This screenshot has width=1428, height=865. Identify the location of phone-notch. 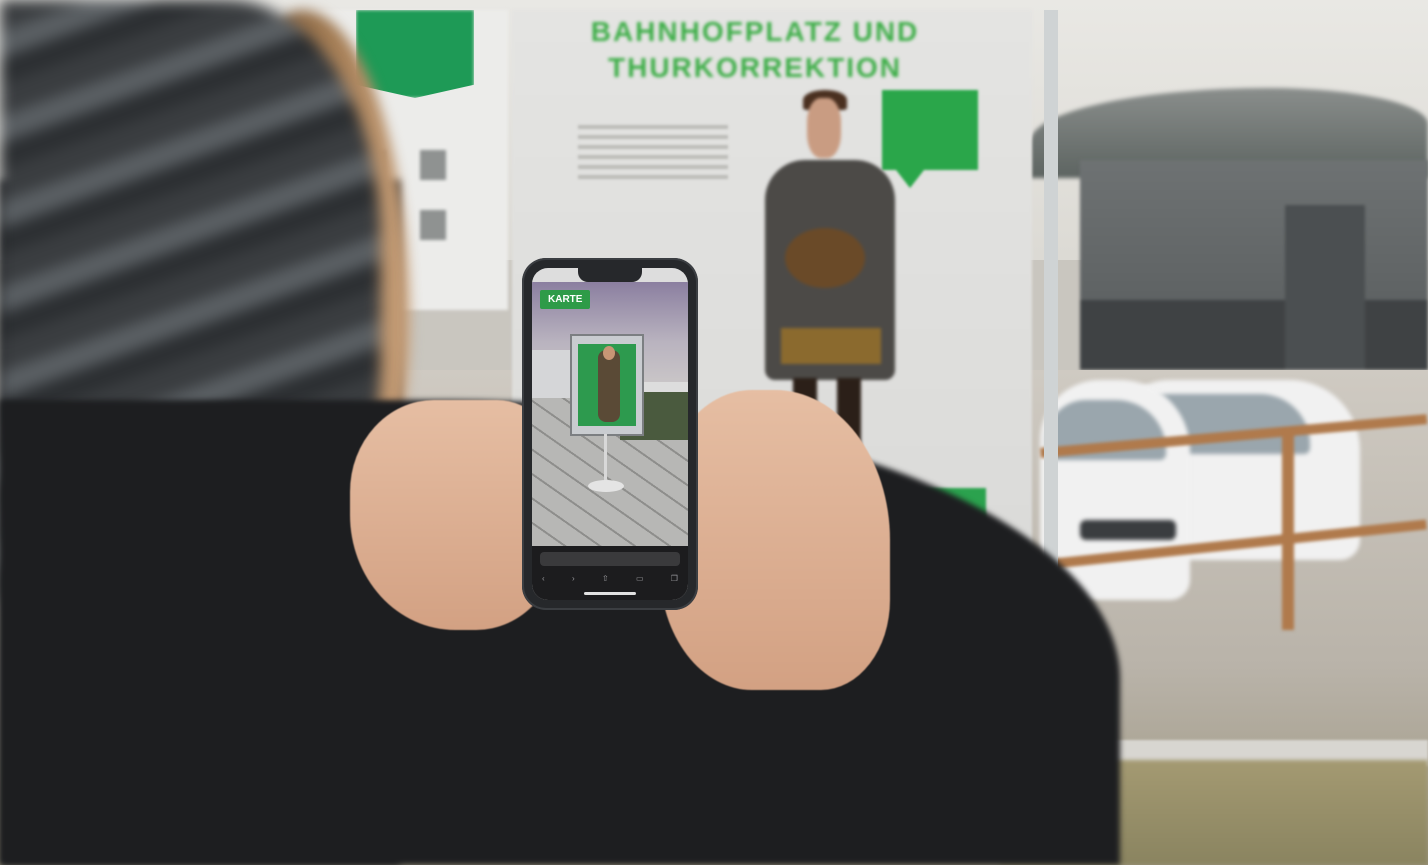
(610, 275).